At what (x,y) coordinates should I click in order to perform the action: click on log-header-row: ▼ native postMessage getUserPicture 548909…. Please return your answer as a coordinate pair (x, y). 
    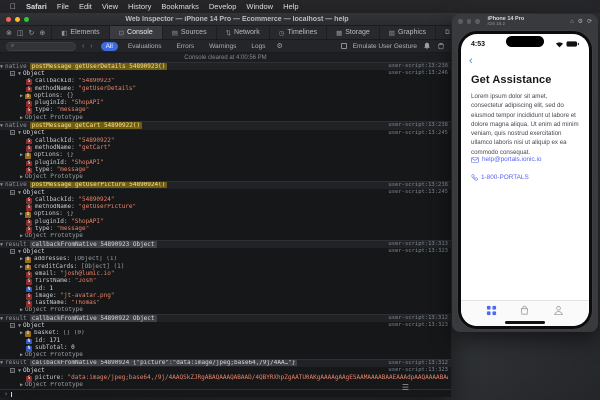
    Looking at the image, I should click on (225, 185).